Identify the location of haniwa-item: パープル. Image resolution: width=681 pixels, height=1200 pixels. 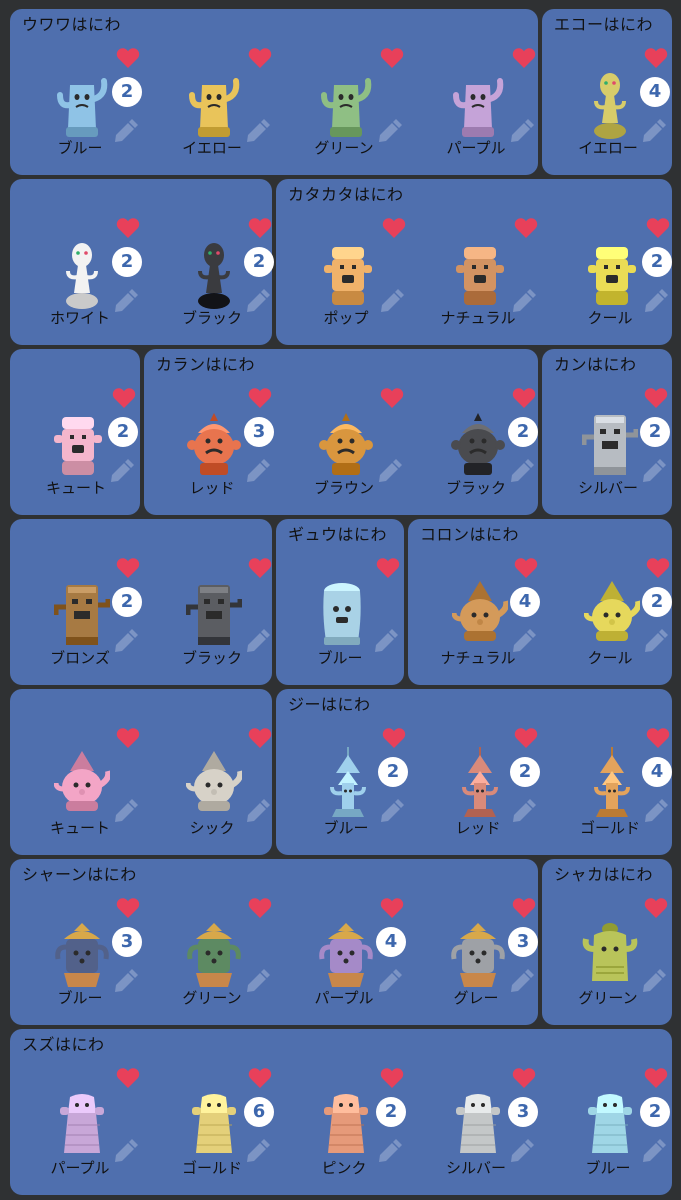
(80, 1109).